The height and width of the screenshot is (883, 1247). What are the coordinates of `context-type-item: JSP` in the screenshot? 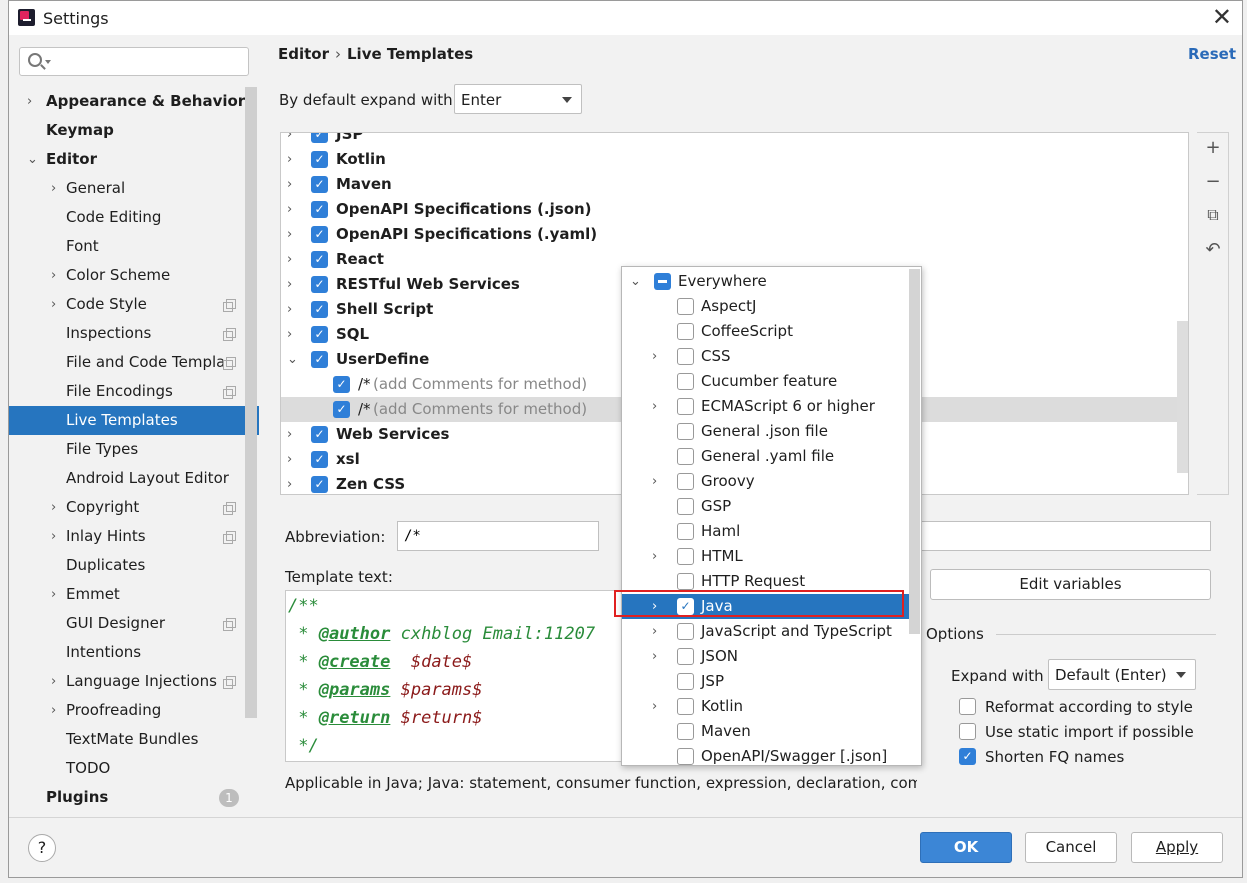 It's located at (765, 681).